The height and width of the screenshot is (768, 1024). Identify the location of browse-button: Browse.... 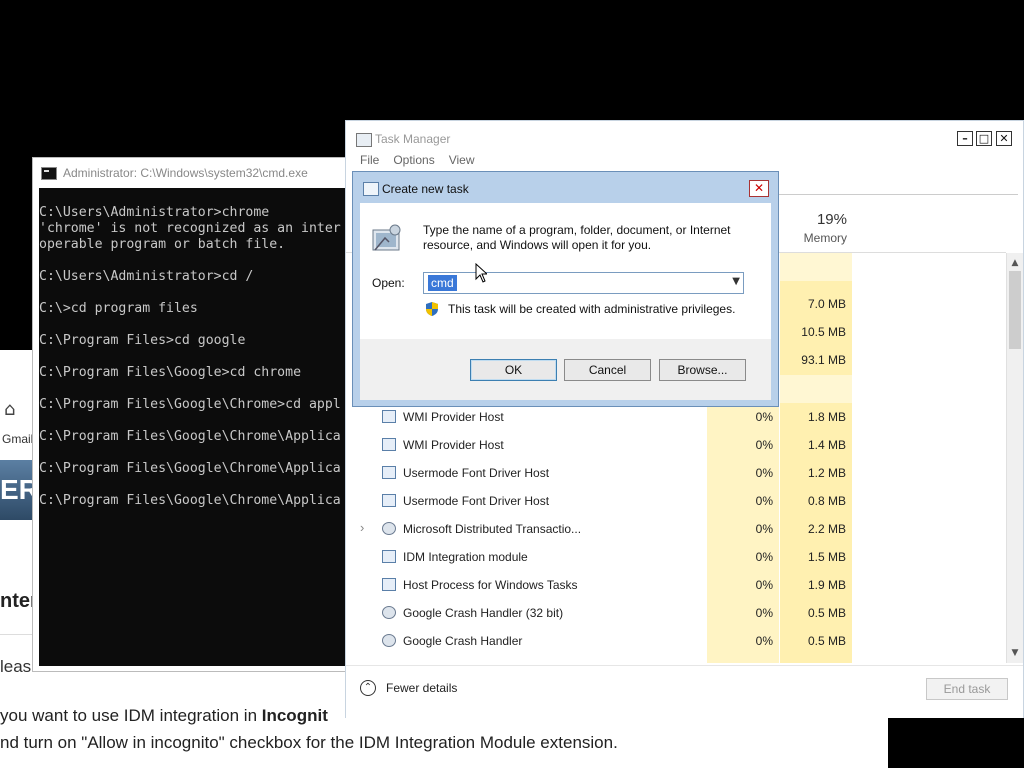
(702, 370).